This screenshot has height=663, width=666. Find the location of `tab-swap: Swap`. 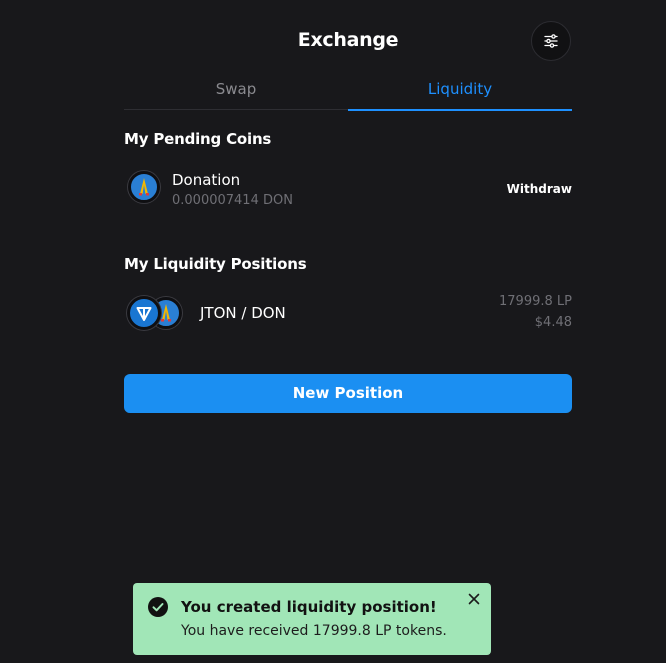

tab-swap: Swap is located at coordinates (236, 91).